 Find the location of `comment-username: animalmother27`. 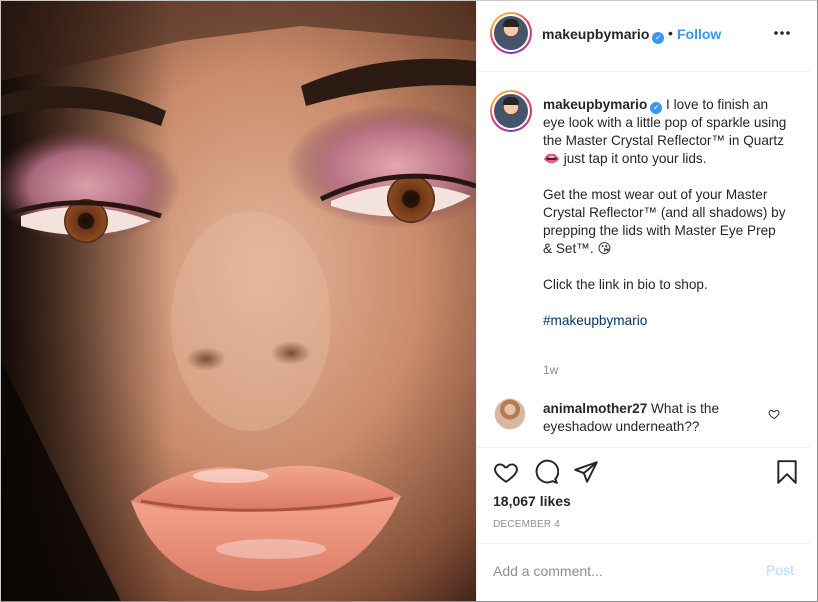

comment-username: animalmother27 is located at coordinates (595, 408).